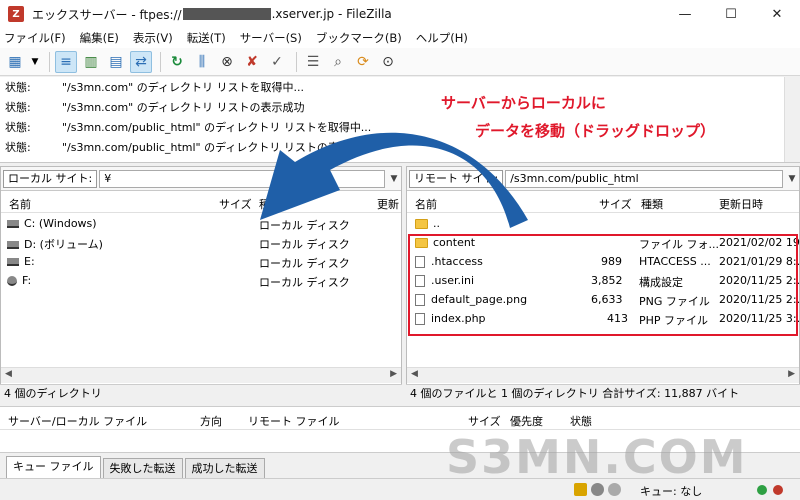  Describe the element at coordinates (523, 103) in the screenshot. I see `annotation-line1: サーバーからローカルに` at that location.